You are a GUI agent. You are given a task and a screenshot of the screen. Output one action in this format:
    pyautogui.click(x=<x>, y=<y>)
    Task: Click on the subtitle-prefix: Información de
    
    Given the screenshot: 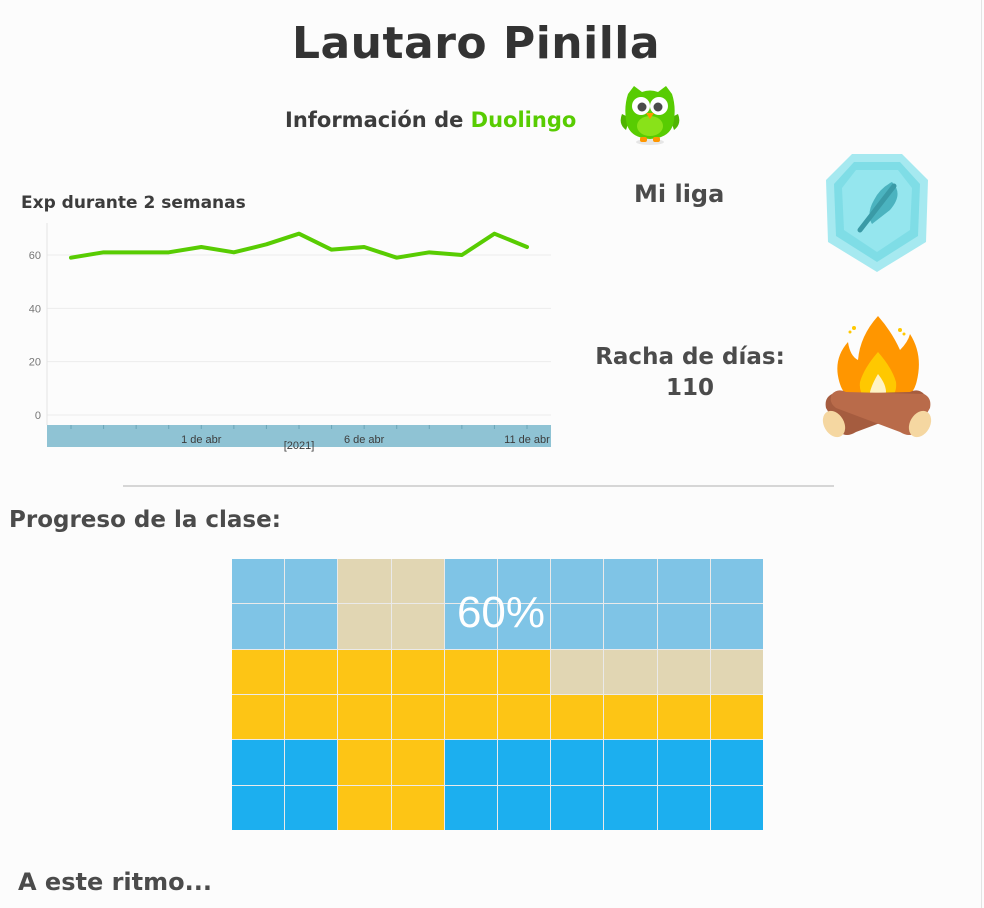 What is the action you would take?
    pyautogui.click(x=374, y=120)
    